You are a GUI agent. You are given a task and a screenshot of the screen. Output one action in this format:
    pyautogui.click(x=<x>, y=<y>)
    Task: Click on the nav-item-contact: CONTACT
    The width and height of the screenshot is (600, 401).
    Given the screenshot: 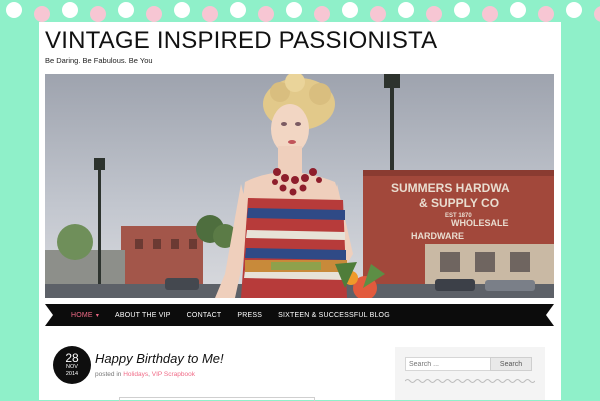 What is the action you would take?
    pyautogui.click(x=204, y=315)
    